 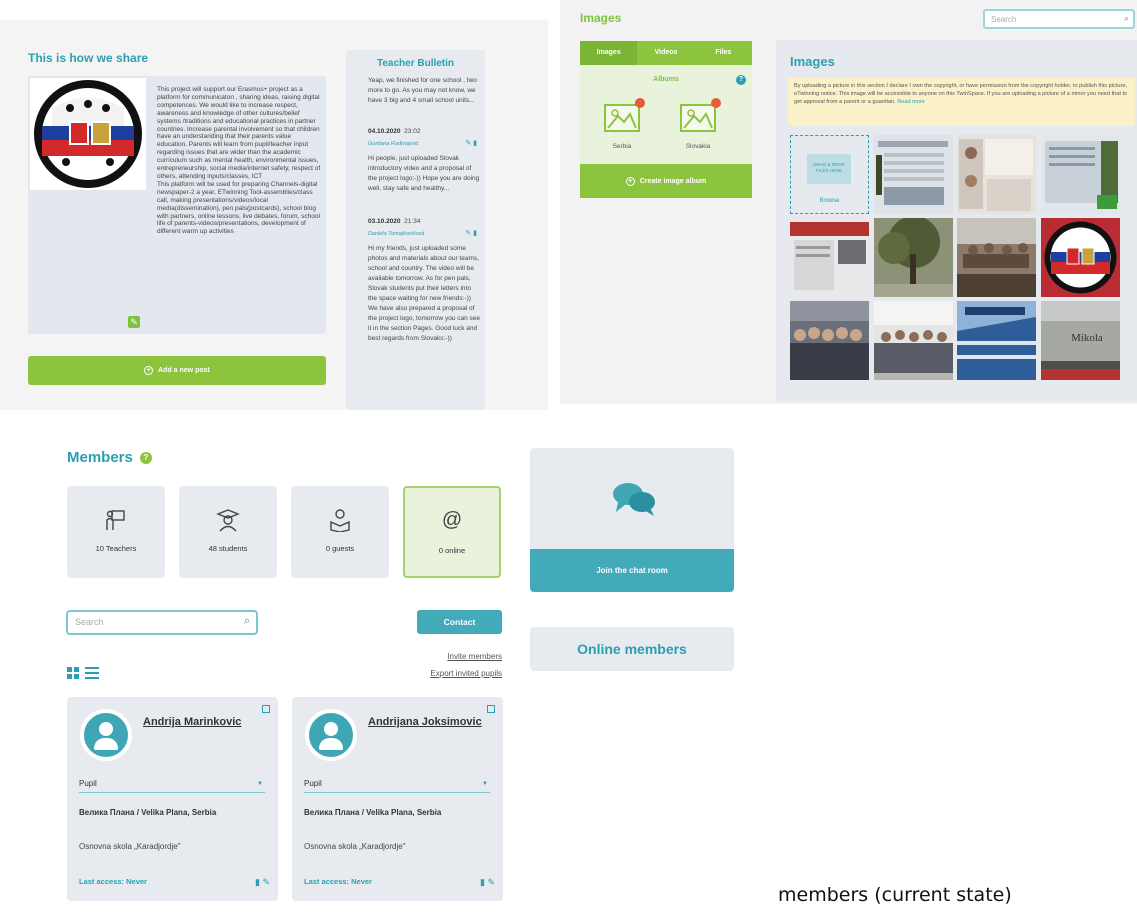 What do you see at coordinates (116, 548) in the screenshot?
I see `stat-label: 10 Teachers` at bounding box center [116, 548].